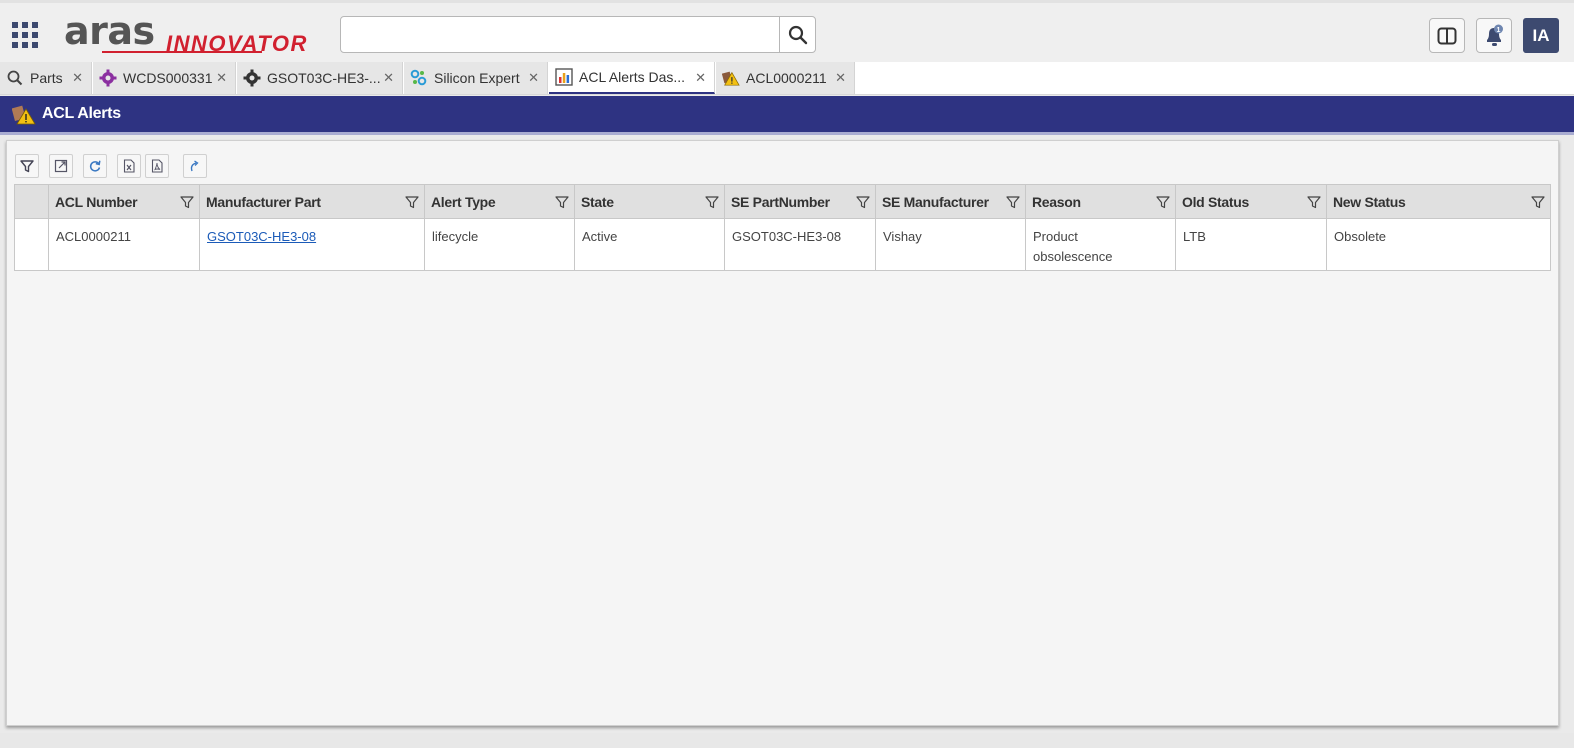 The width and height of the screenshot is (1574, 748). I want to click on excel-icon, so click(129, 166).